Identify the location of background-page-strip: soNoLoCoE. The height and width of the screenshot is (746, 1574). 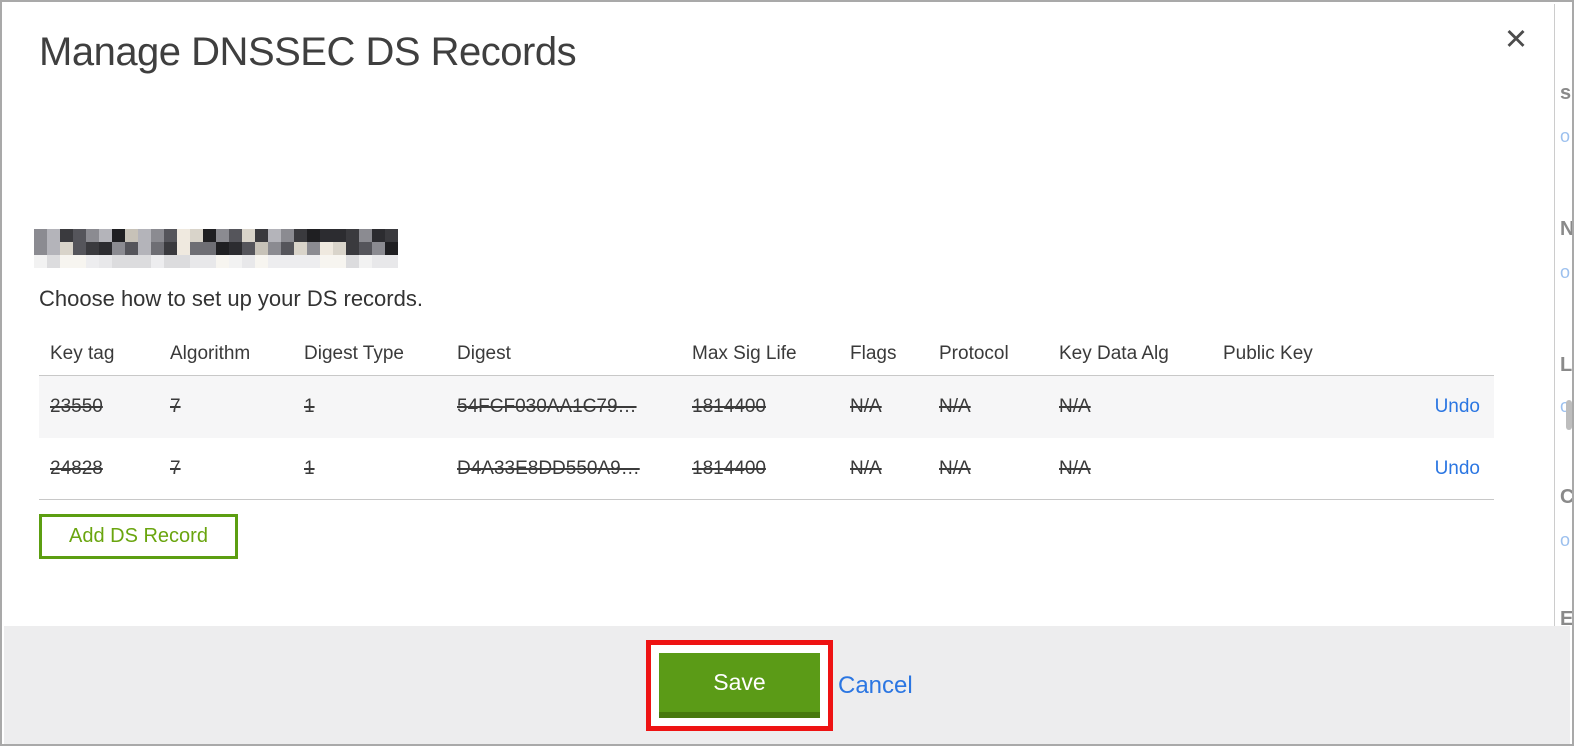
(1564, 315).